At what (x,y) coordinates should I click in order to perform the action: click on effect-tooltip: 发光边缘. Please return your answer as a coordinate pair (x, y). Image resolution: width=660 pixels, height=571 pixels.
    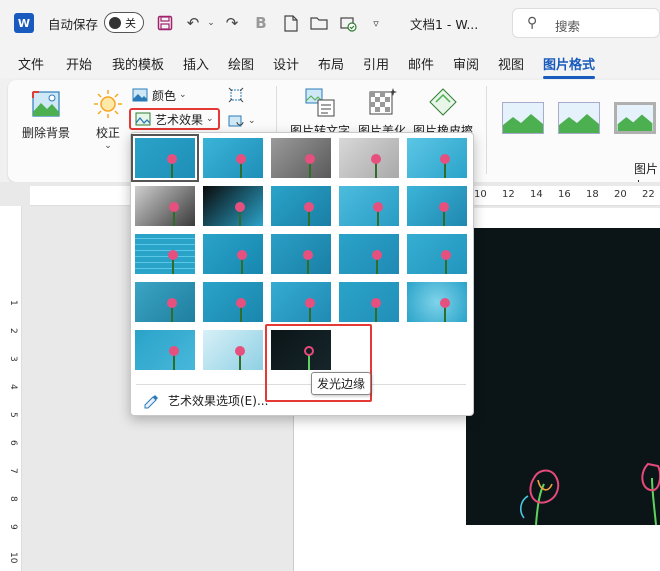
    Looking at the image, I should click on (341, 383).